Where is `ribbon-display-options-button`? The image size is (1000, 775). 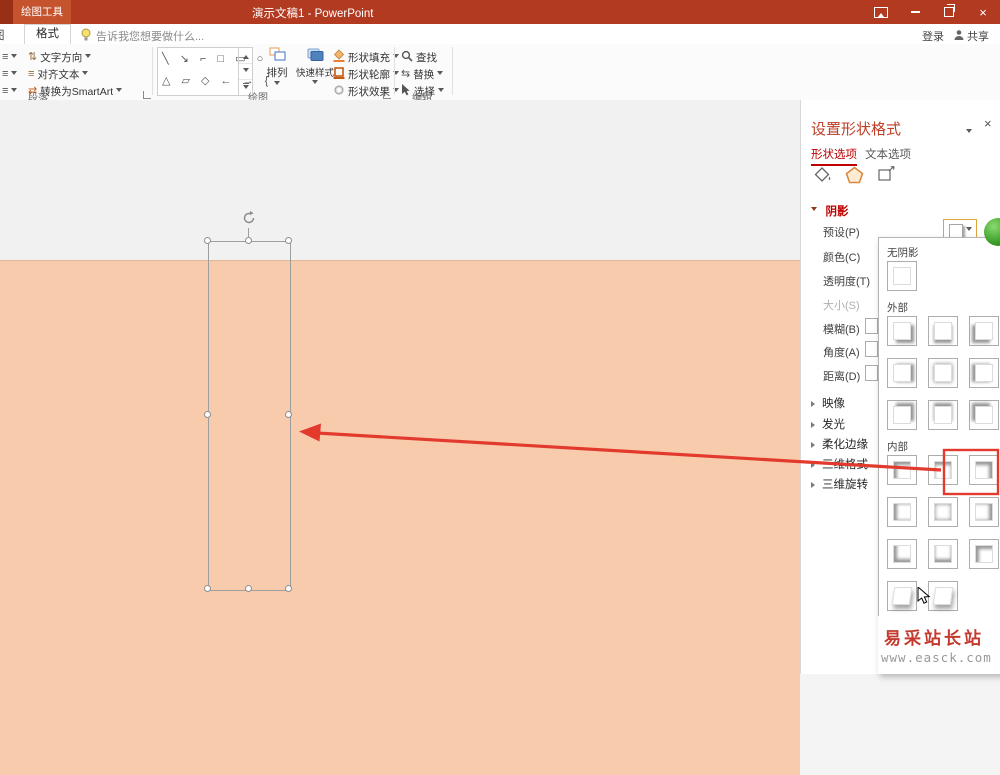
ribbon-display-options-button is located at coordinates (881, 12).